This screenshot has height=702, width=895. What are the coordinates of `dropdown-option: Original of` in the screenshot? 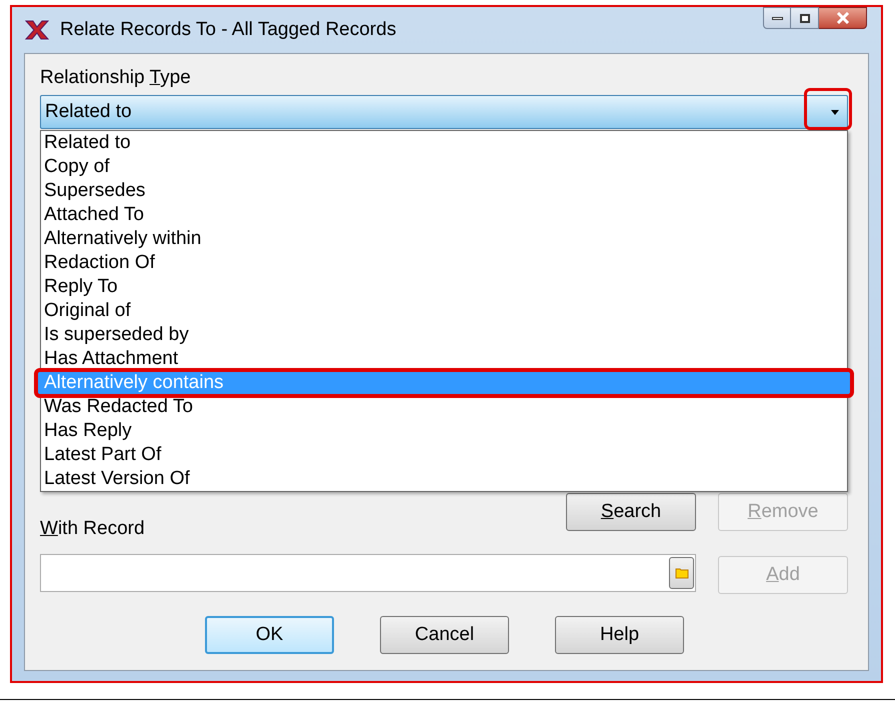 It's located at (444, 311).